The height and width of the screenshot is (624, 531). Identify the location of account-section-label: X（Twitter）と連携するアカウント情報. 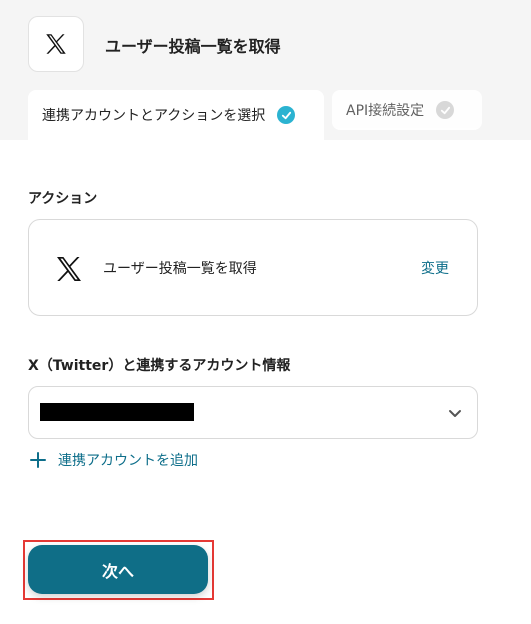
(159, 366).